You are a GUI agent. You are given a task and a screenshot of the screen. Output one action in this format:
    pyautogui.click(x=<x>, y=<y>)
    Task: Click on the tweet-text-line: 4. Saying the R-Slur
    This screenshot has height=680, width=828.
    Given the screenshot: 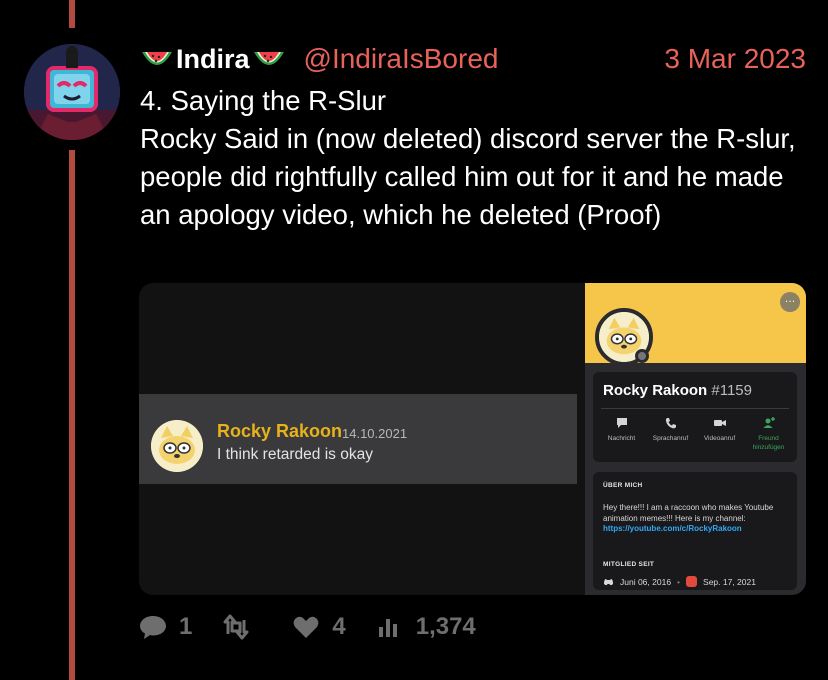 What is the action you would take?
    pyautogui.click(x=263, y=100)
    